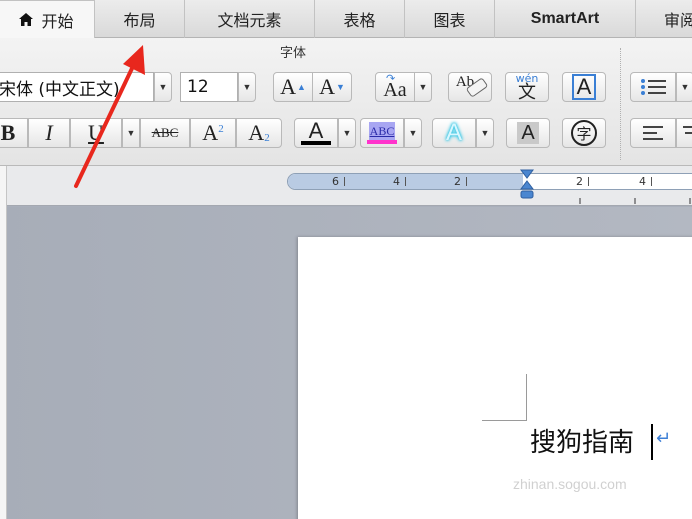 Image resolution: width=692 pixels, height=519 pixels. What do you see at coordinates (293, 53) in the screenshot?
I see `group-label-font: 字体` at bounding box center [293, 53].